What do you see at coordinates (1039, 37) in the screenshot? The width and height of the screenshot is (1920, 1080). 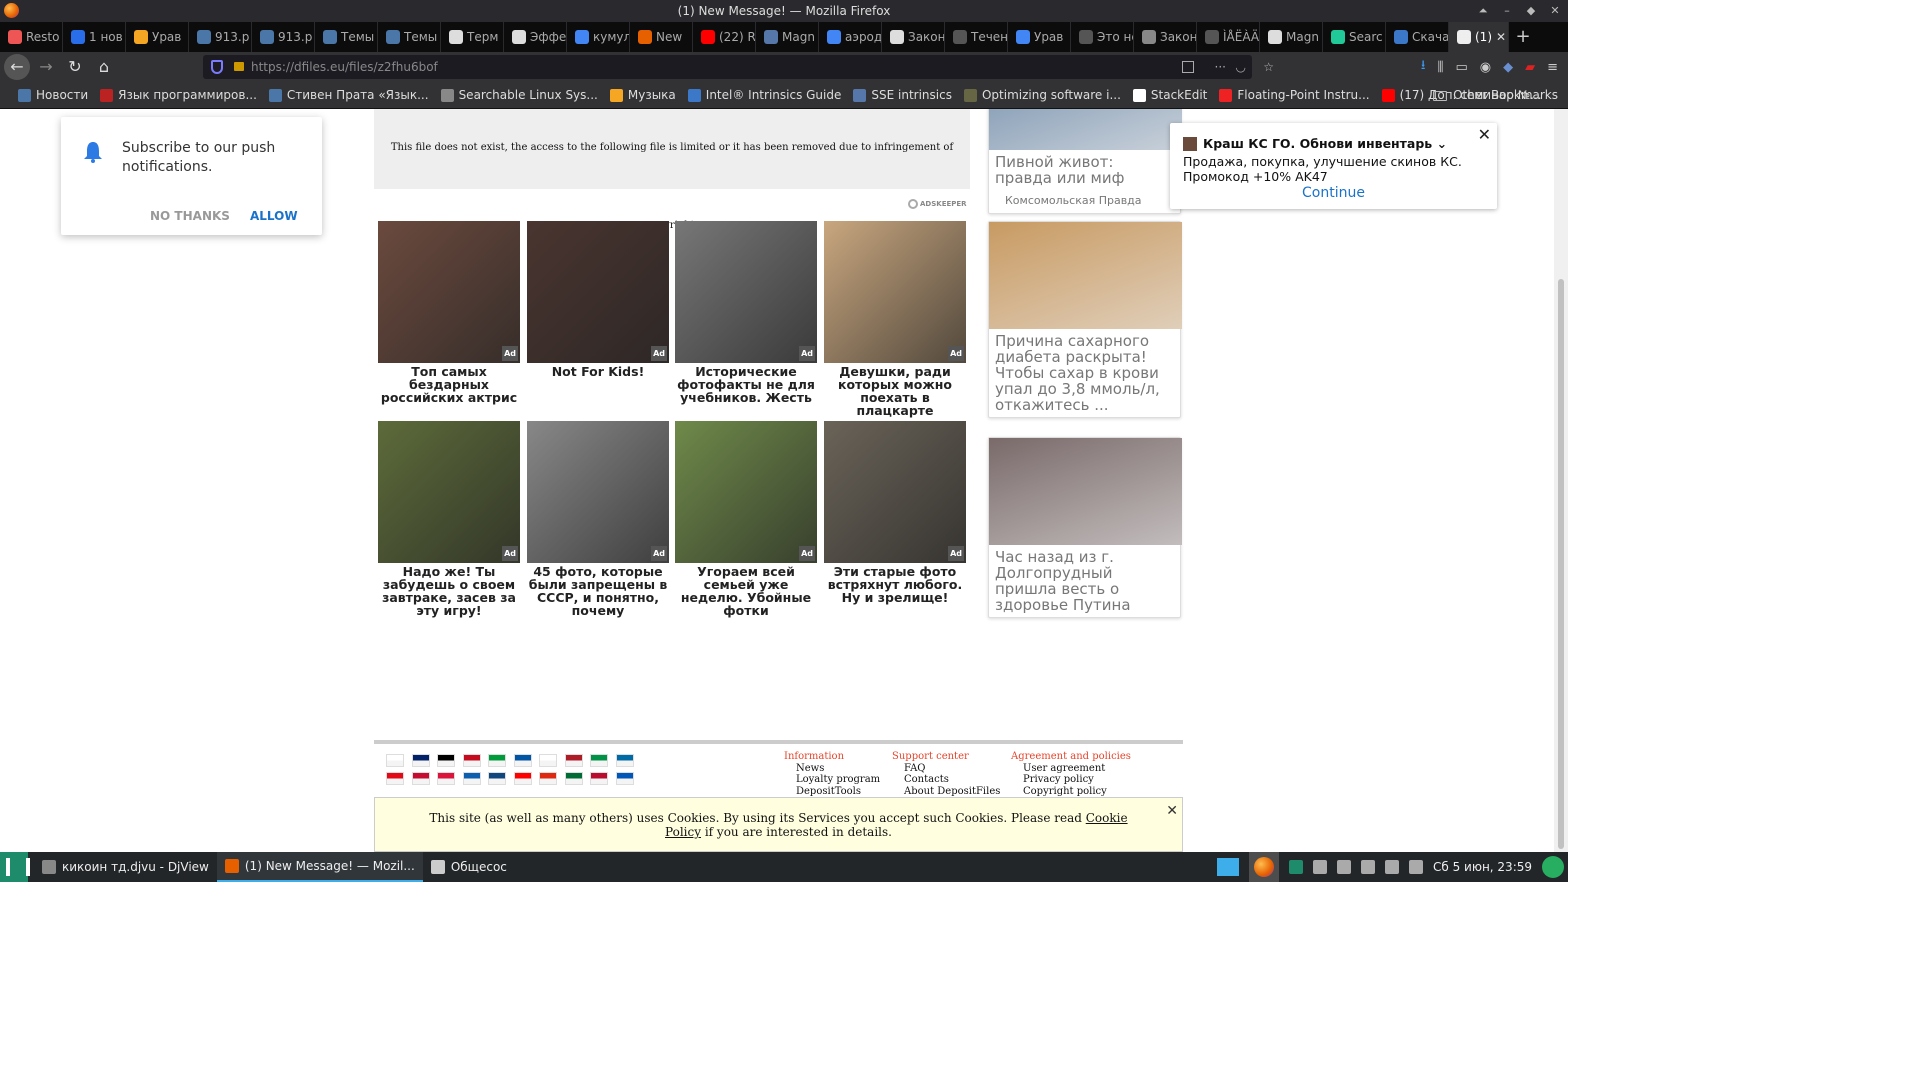 I see `tab: Урав` at bounding box center [1039, 37].